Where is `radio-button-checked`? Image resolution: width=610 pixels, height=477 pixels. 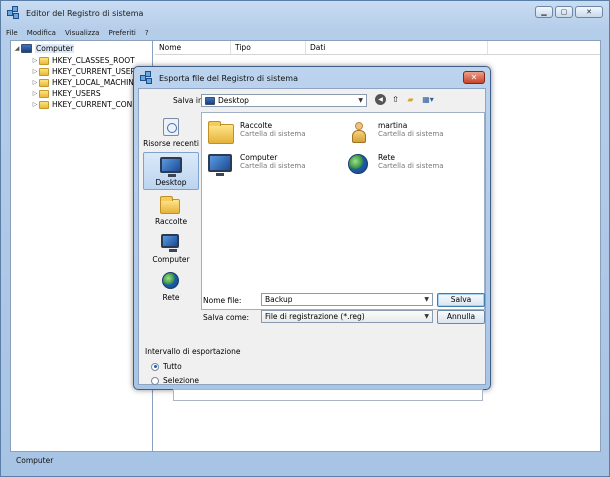
radio-button-checked is located at coordinates (155, 366).